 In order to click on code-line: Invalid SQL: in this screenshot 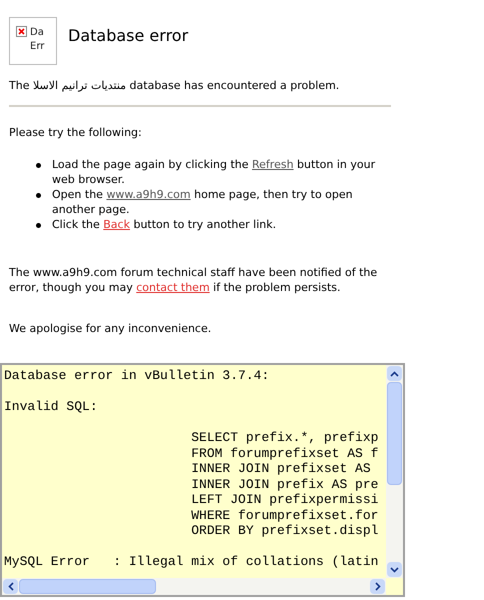, I will do `click(51, 406)`.